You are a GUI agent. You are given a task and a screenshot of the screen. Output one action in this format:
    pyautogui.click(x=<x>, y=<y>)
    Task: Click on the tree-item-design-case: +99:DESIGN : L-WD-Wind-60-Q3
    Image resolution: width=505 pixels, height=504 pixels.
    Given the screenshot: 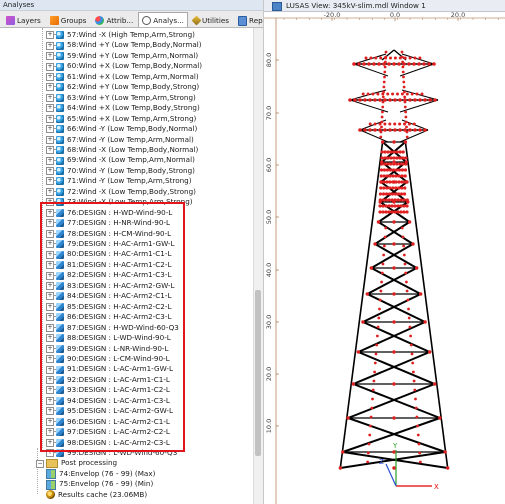 What is the action you would take?
    pyautogui.click(x=111, y=453)
    